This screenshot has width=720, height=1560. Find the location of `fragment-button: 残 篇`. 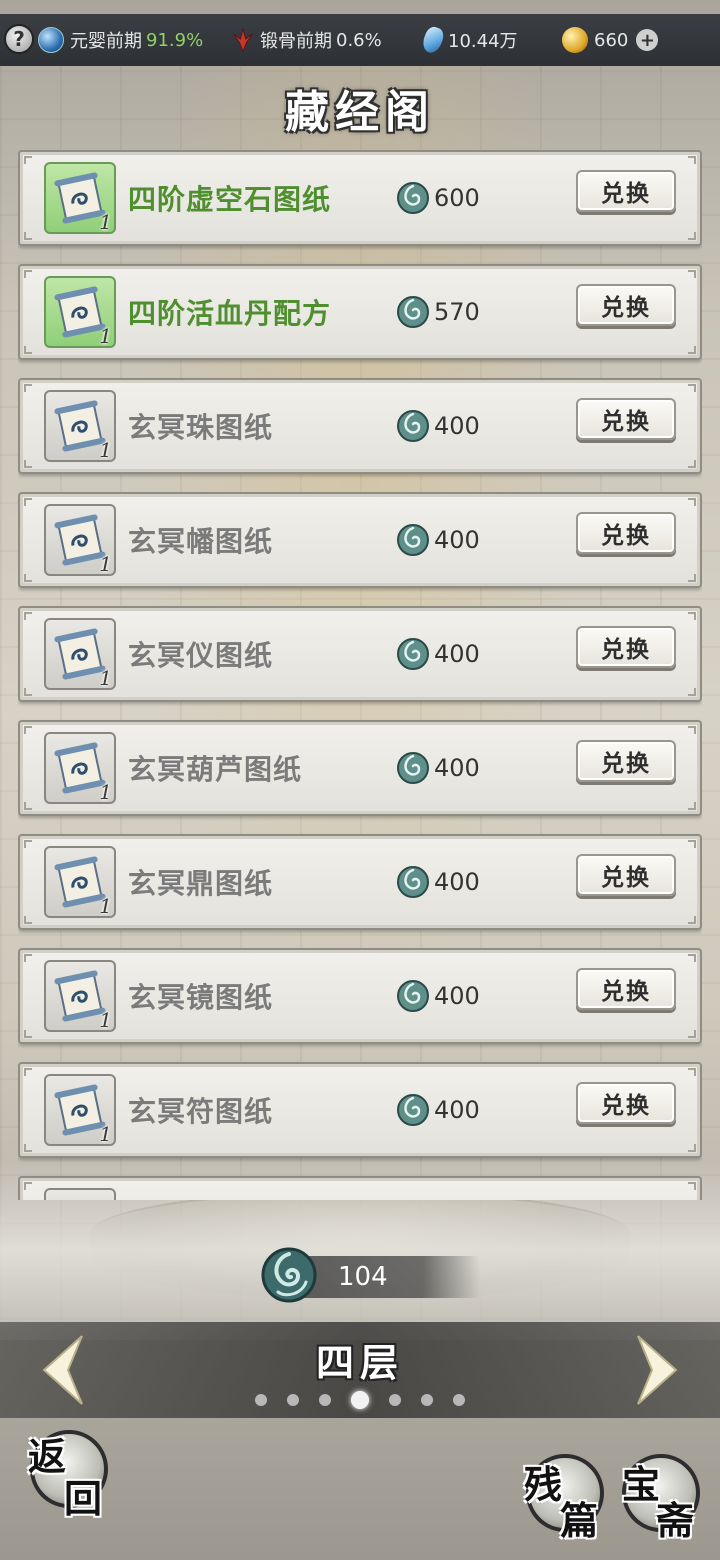

fragment-button: 残 篇 is located at coordinates (564, 1498).